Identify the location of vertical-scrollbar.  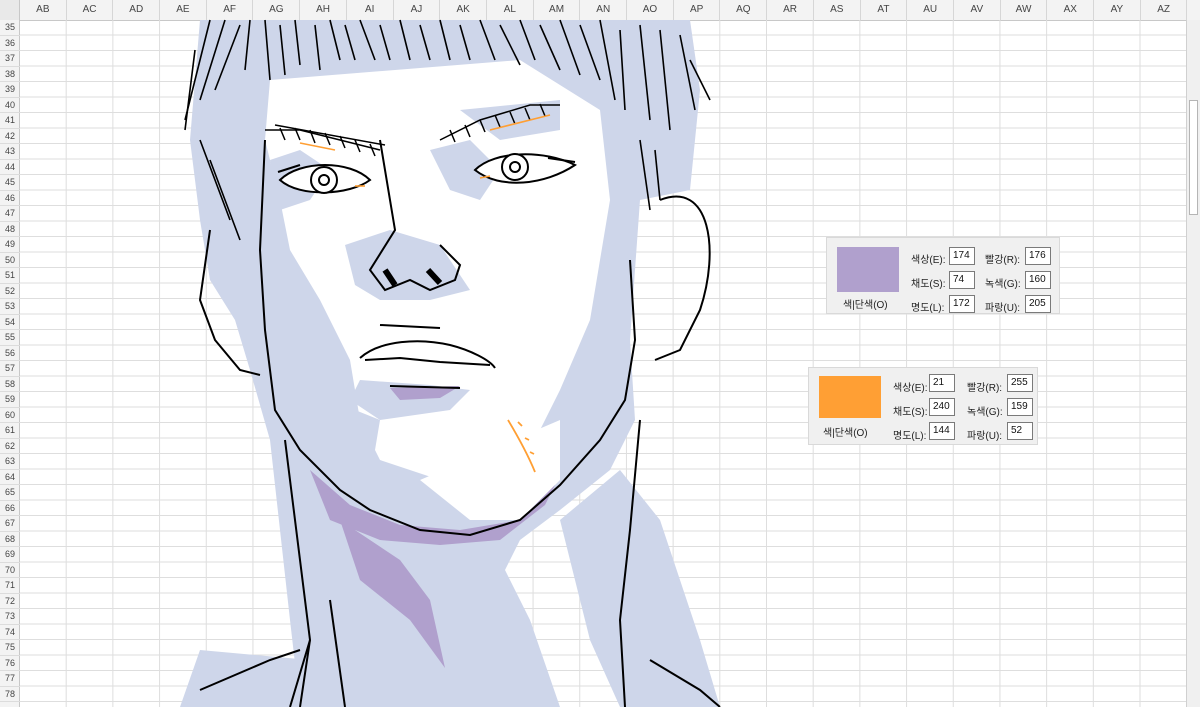
(1193, 363).